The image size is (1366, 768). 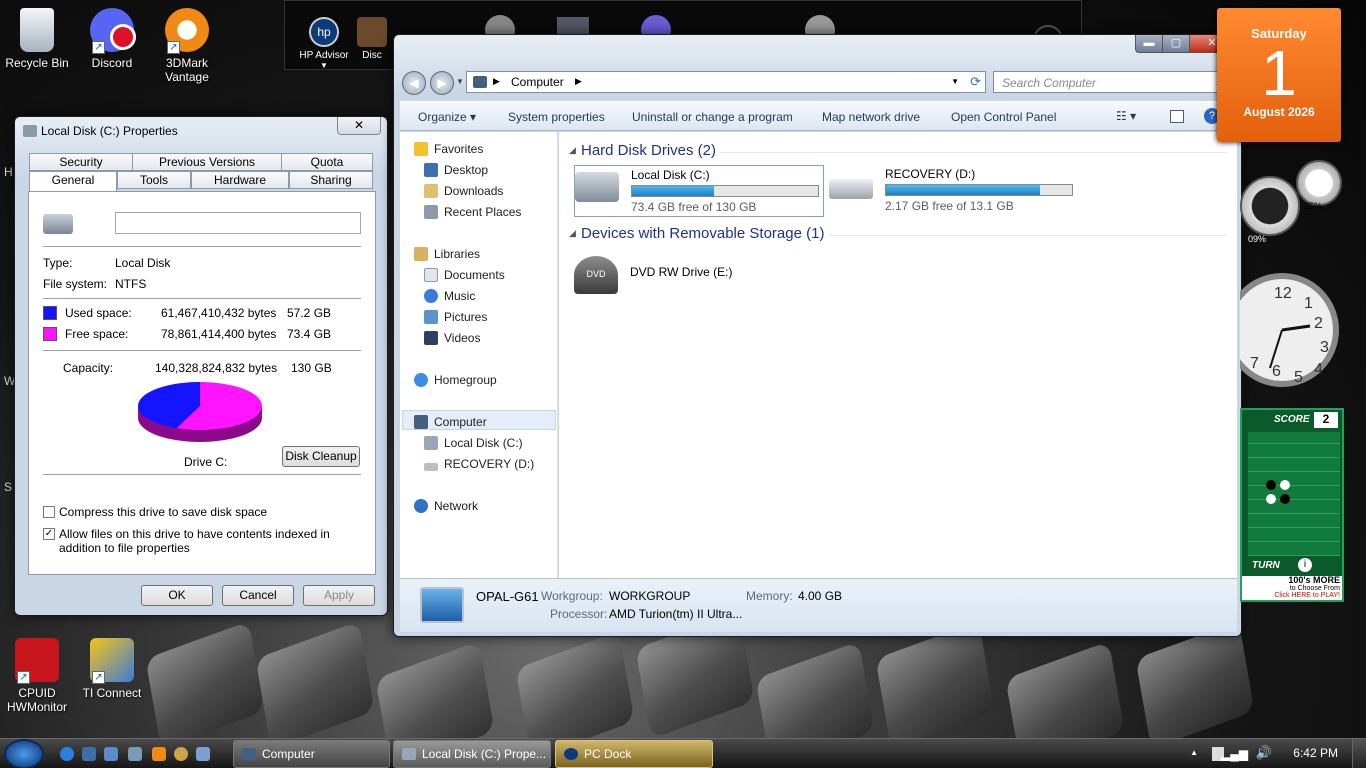 What do you see at coordinates (473, 443) in the screenshot?
I see `nav-local-disk: Local Disk (C:)` at bounding box center [473, 443].